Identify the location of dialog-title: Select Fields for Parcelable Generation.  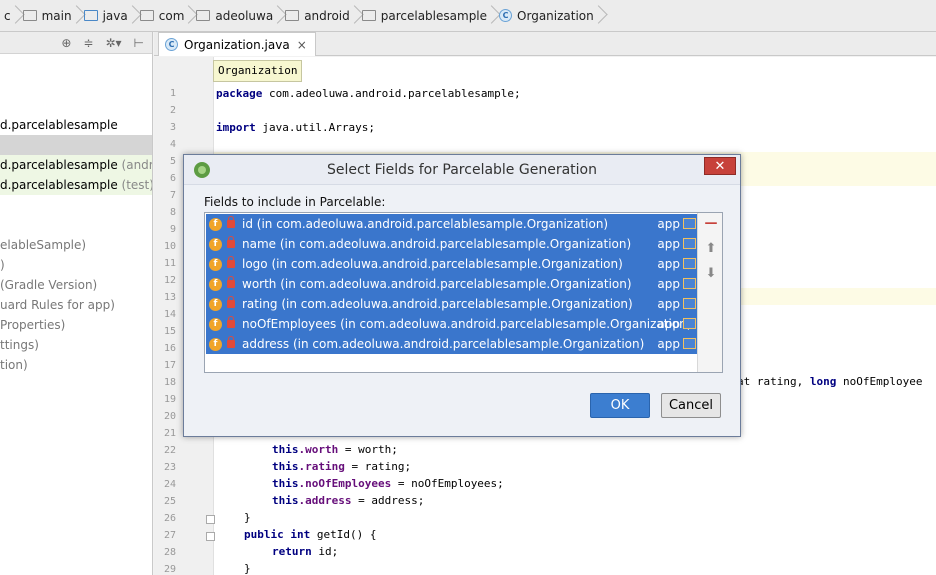
(462, 169).